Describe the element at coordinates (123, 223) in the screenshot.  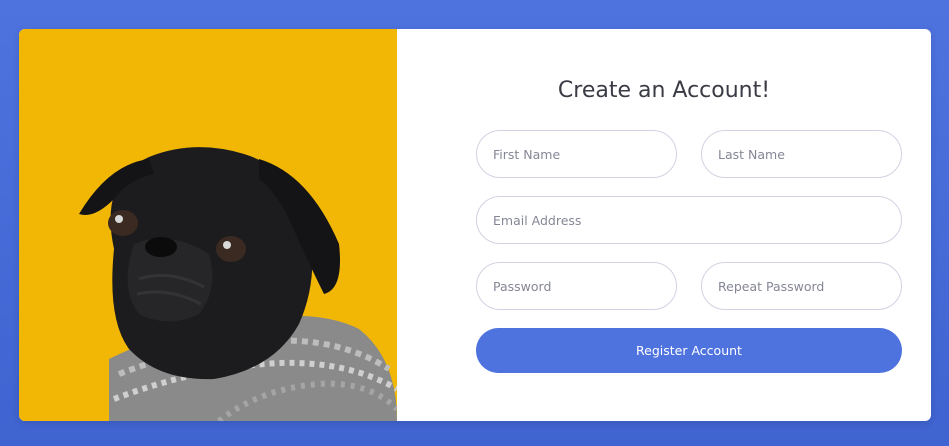
I see `left-eye` at that location.